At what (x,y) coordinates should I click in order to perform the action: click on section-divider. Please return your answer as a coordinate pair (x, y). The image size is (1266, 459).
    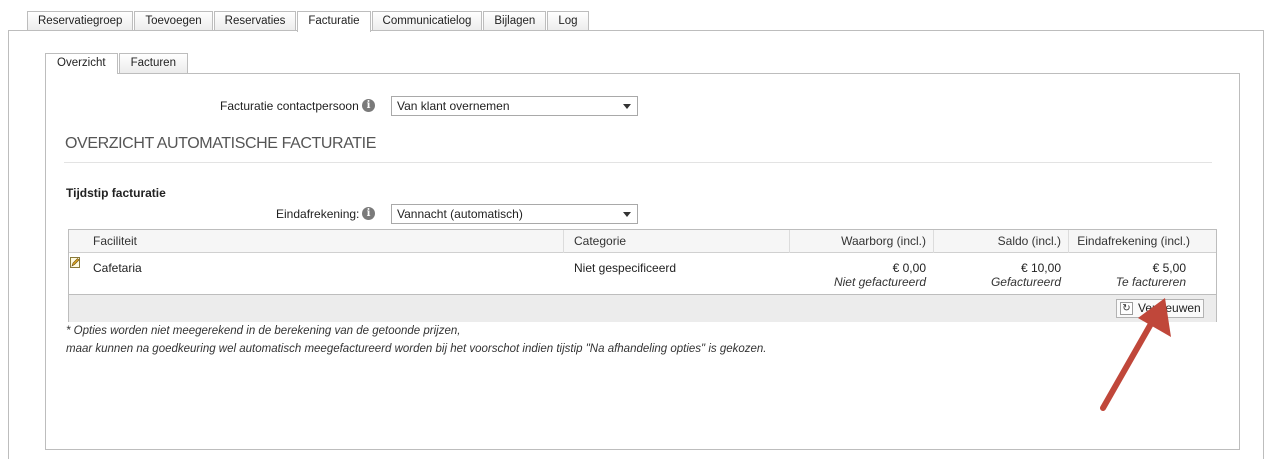
    Looking at the image, I should click on (638, 162).